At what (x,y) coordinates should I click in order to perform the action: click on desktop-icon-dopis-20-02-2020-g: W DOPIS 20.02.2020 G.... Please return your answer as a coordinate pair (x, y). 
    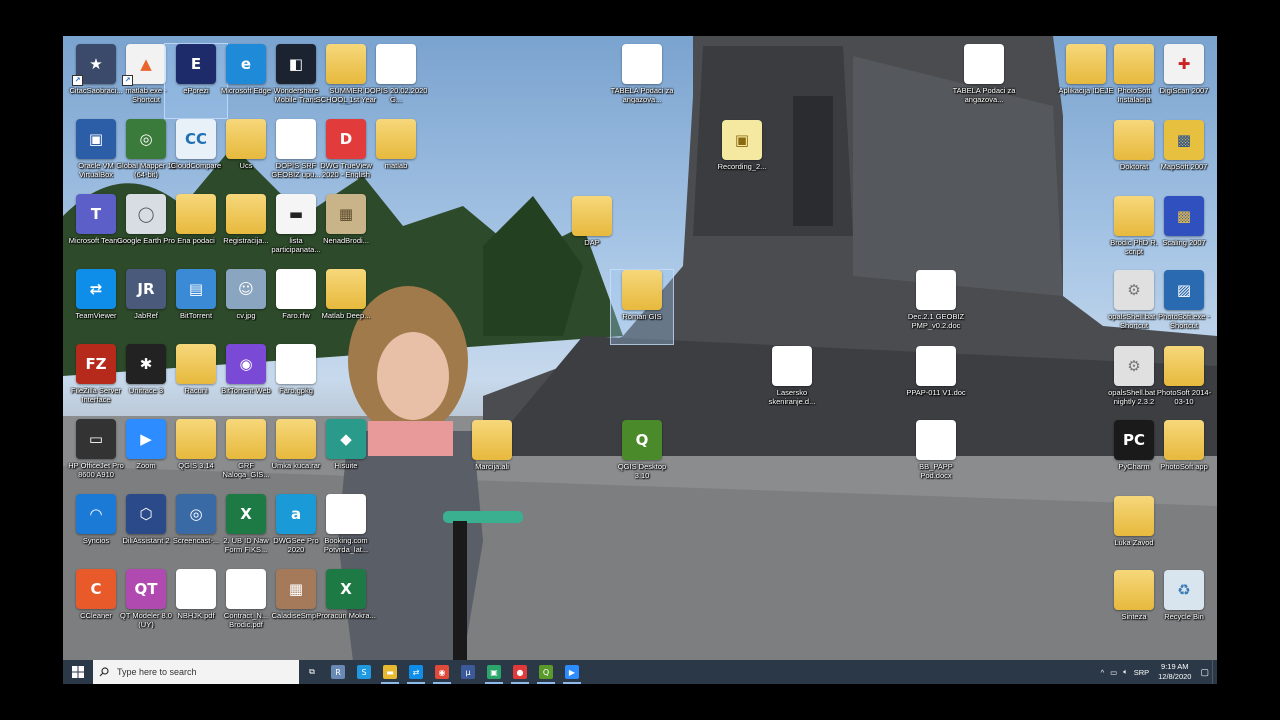
    Looking at the image, I should click on (396, 81).